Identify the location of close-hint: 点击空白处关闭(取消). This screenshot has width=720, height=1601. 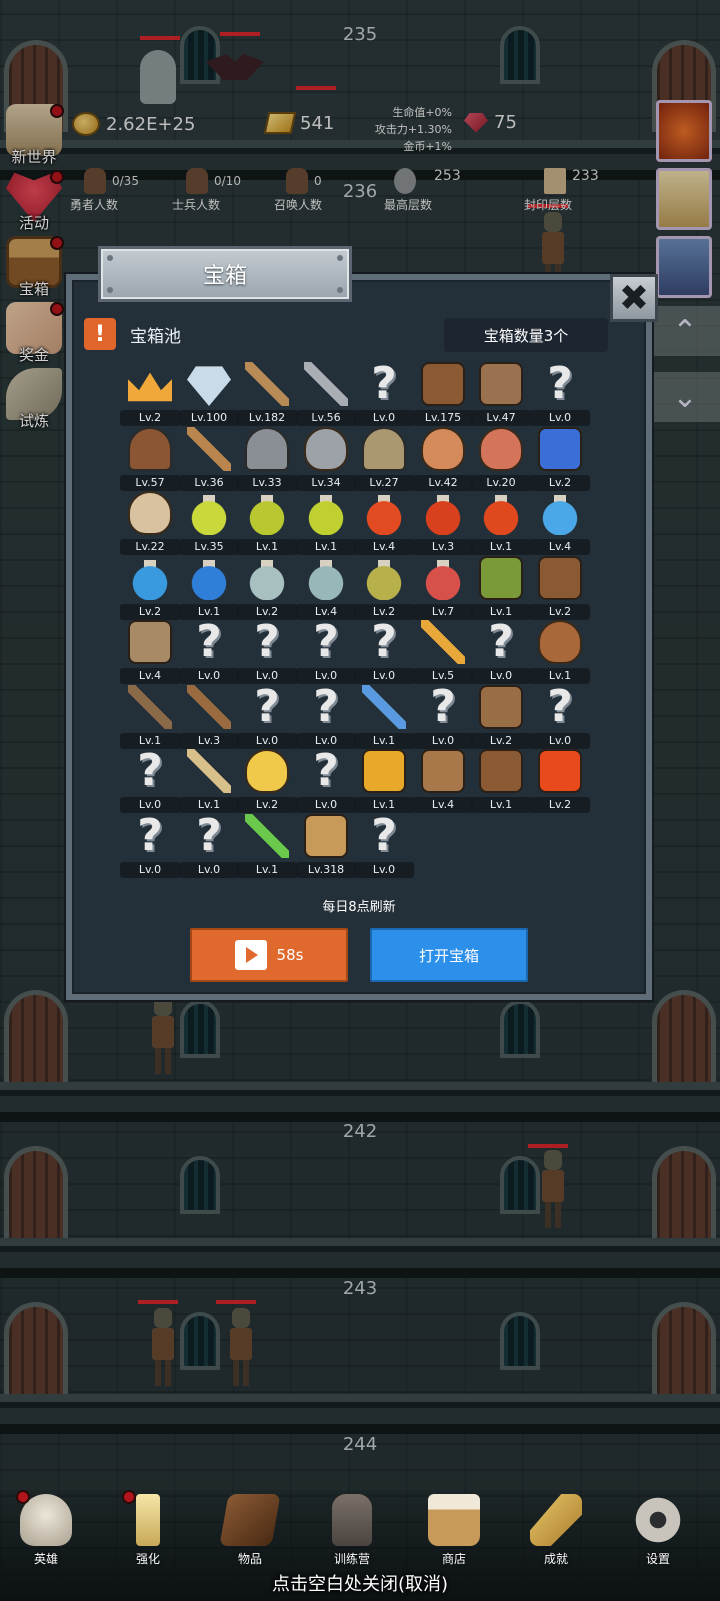
(360, 1583).